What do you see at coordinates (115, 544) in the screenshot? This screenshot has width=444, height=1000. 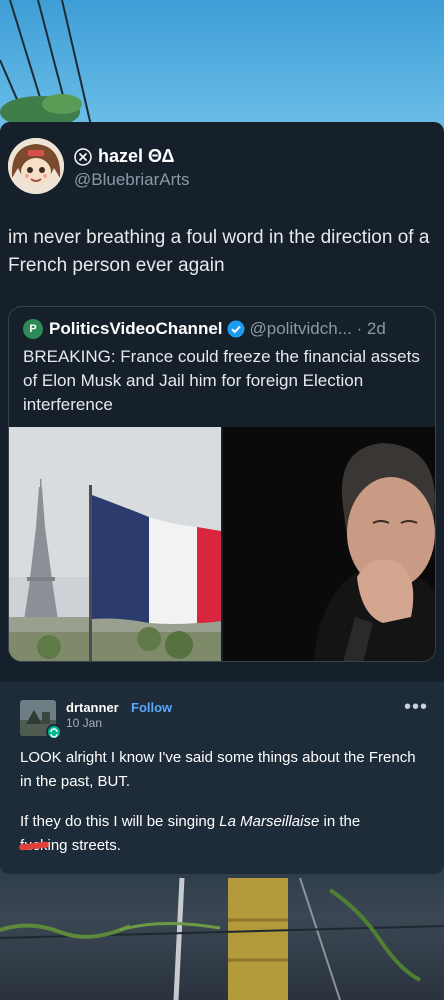 I see `french-flag-image` at bounding box center [115, 544].